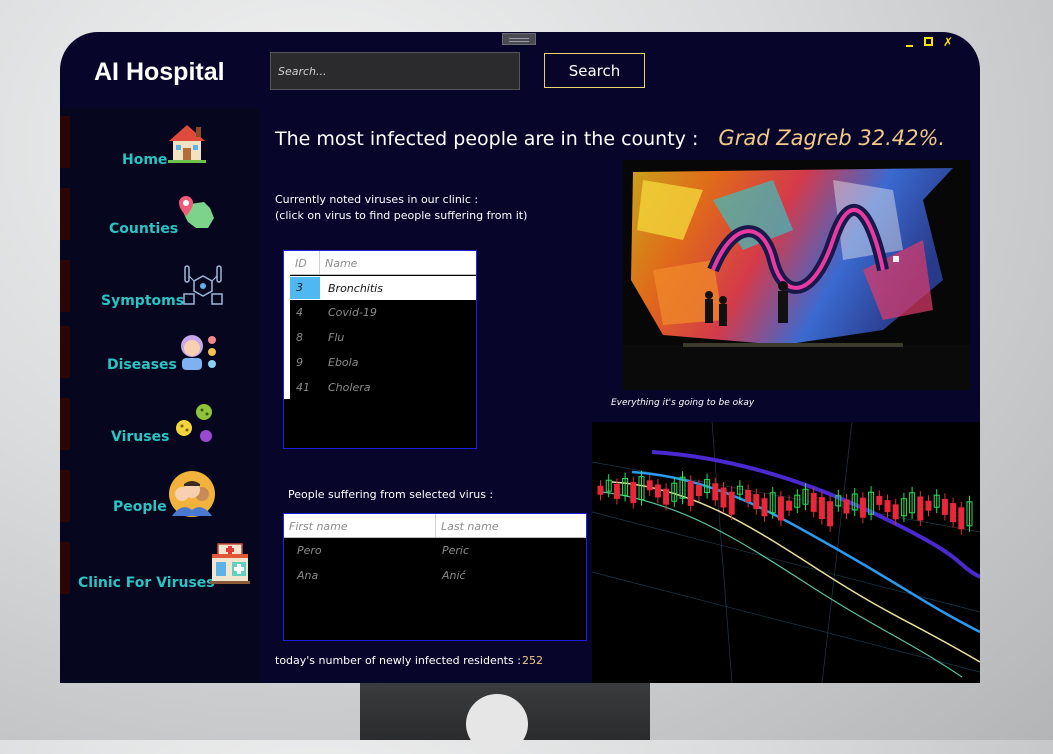 The image size is (1053, 754). I want to click on sick-person-icon, so click(198, 352).